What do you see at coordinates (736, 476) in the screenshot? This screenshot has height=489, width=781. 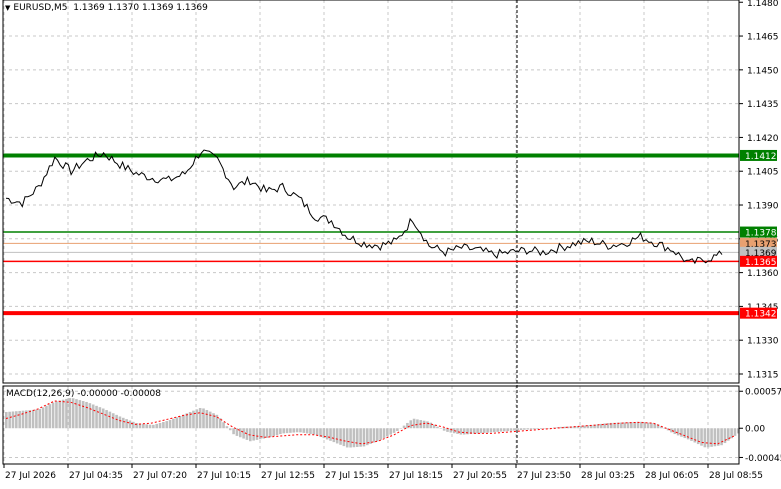 I see `time-tick-label: 28 Jul 08:55` at bounding box center [736, 476].